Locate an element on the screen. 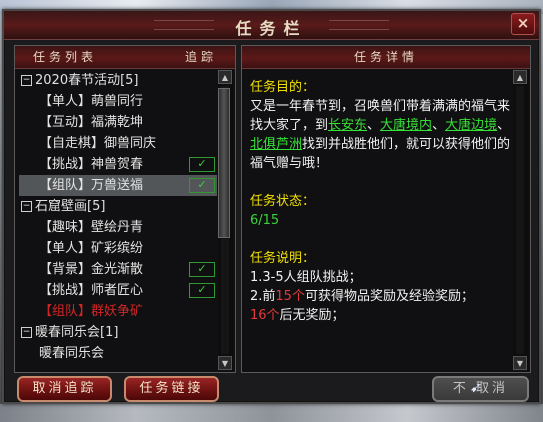 The height and width of the screenshot is (422, 543). category-label: 石窟壁画[5] is located at coordinates (70, 206).